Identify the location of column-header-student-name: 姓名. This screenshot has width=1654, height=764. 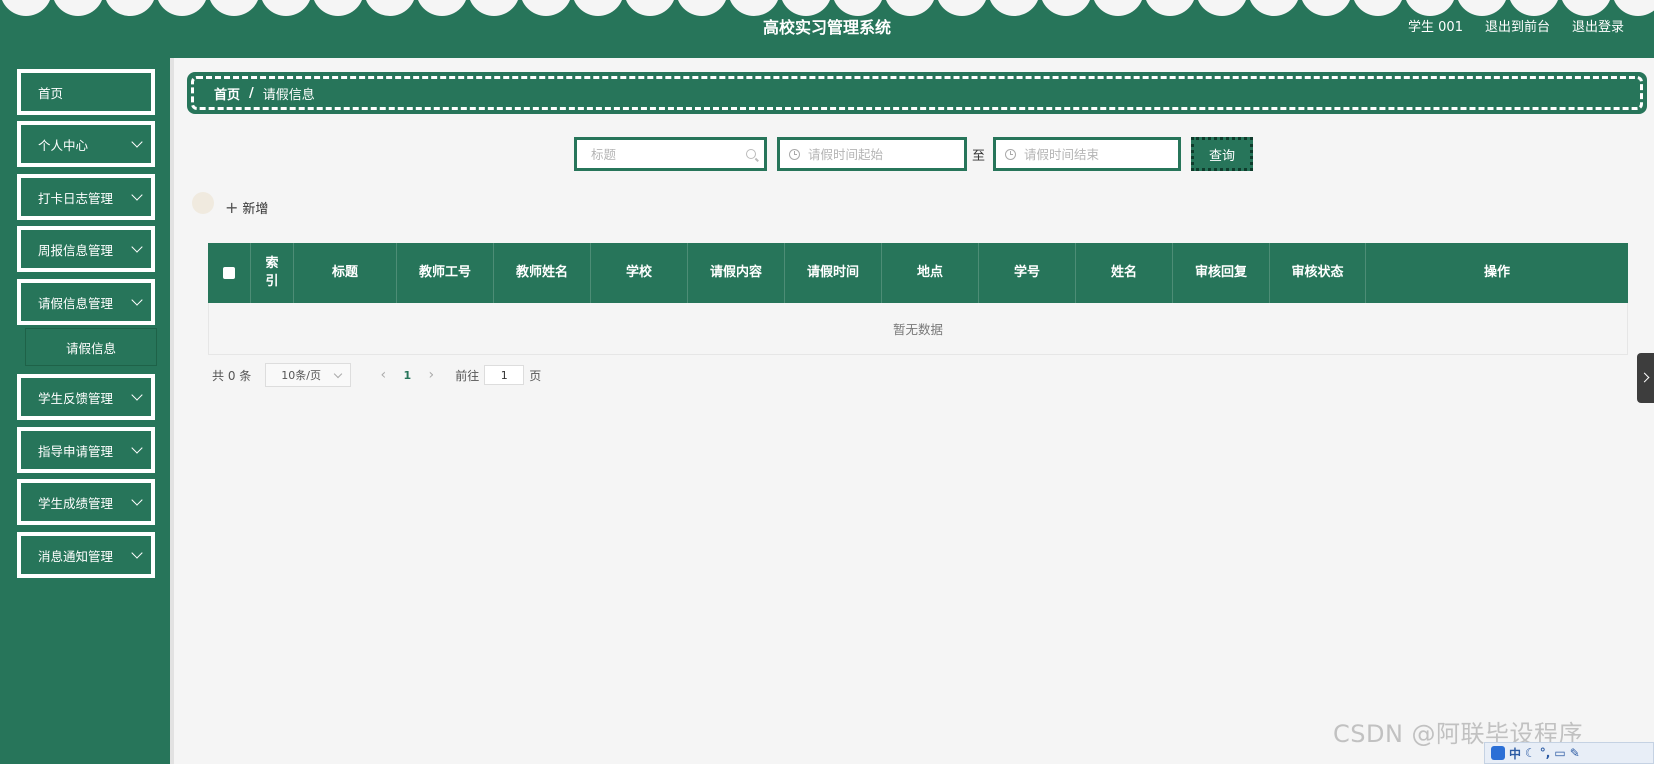
(1124, 273).